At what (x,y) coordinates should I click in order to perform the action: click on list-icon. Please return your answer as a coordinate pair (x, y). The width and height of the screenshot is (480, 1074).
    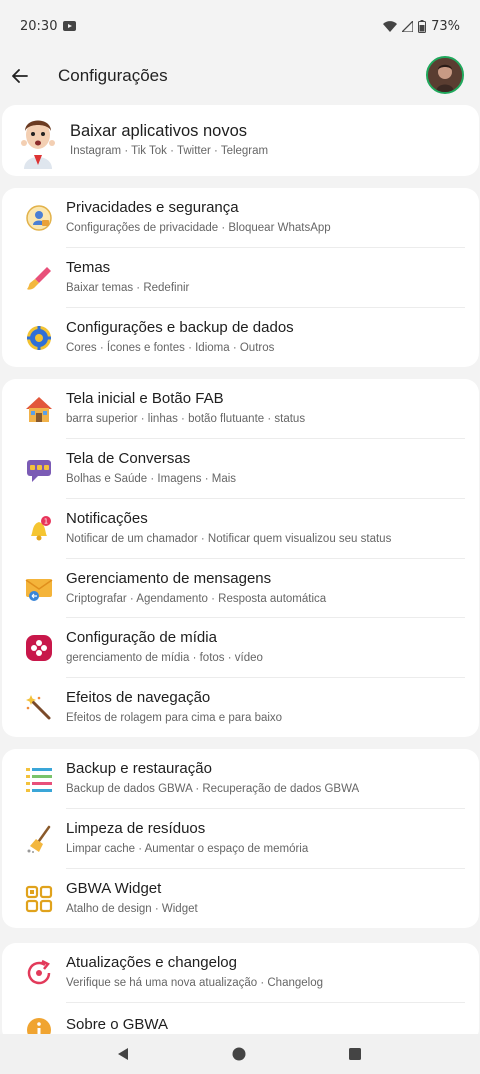
    Looking at the image, I should click on (39, 779).